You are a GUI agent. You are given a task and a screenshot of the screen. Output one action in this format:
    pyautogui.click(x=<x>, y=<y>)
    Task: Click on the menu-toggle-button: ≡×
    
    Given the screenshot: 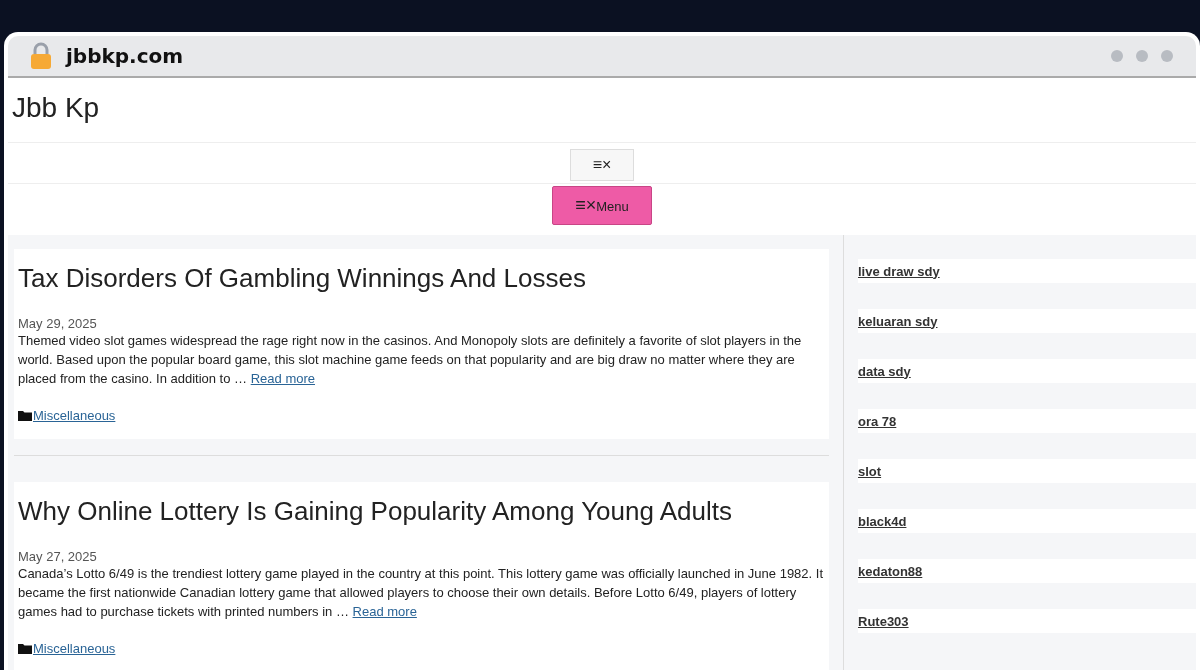 What is the action you would take?
    pyautogui.click(x=602, y=165)
    